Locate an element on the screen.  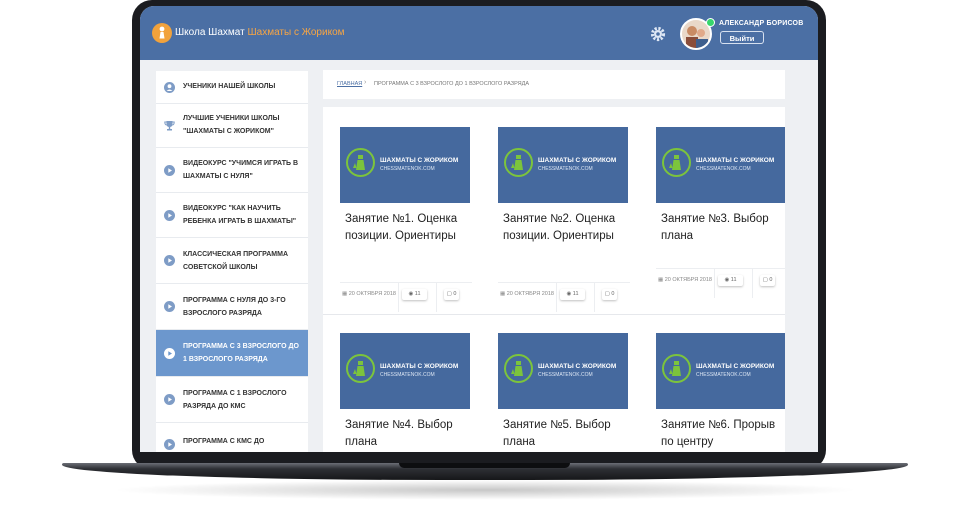
sidebar-item-label: ПРОГРАММА С 1 ВЗРОСЛОГО РАЗРЯДА ДО КМС is located at coordinates (235, 400).